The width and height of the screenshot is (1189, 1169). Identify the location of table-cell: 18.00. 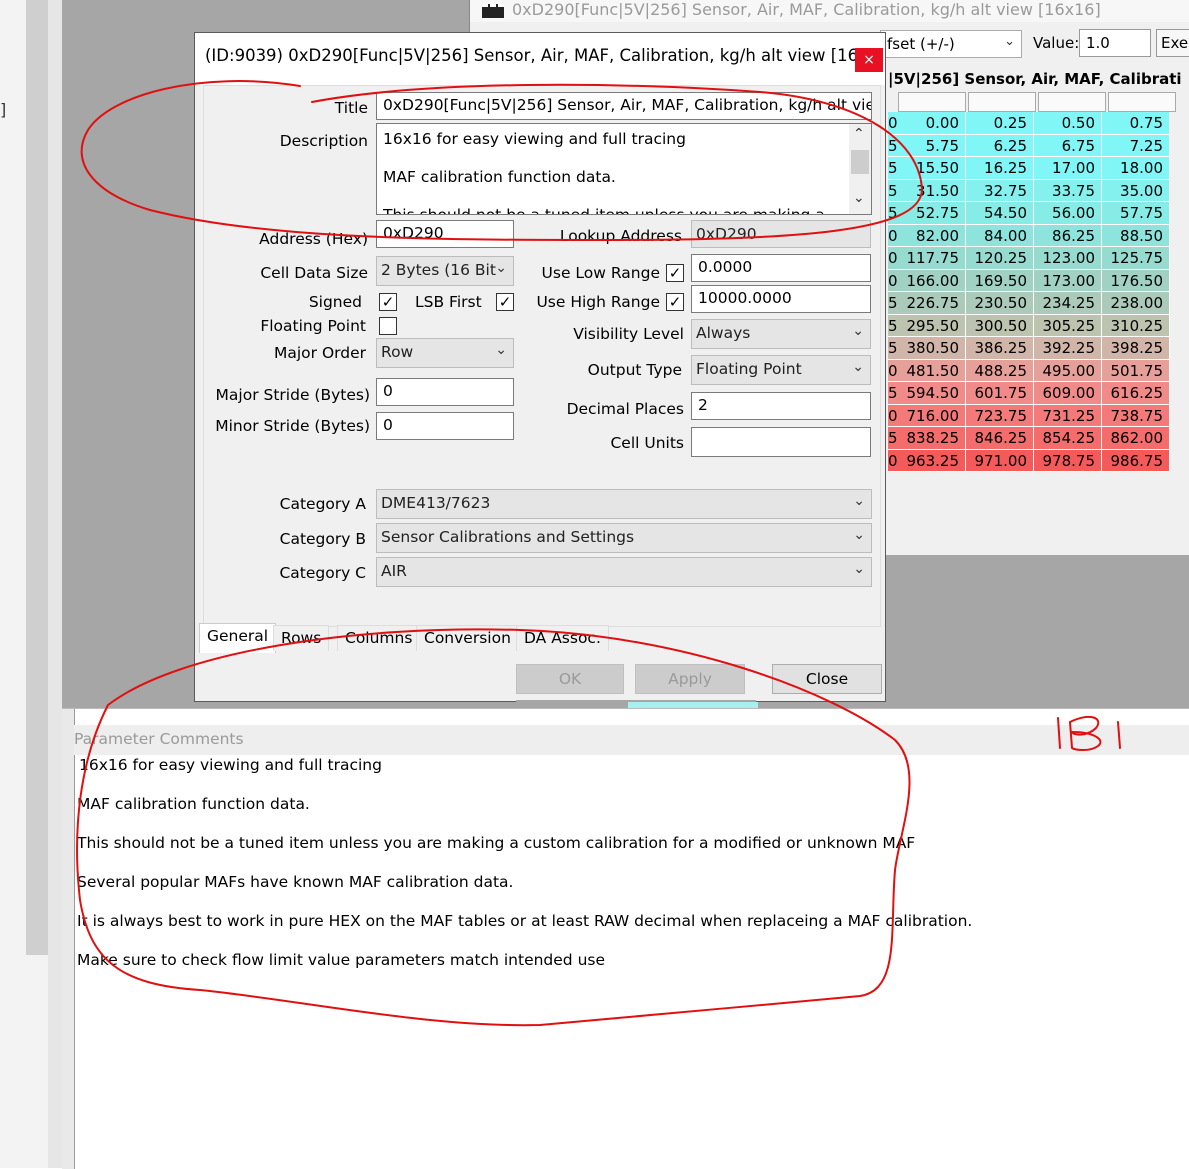
(1136, 168).